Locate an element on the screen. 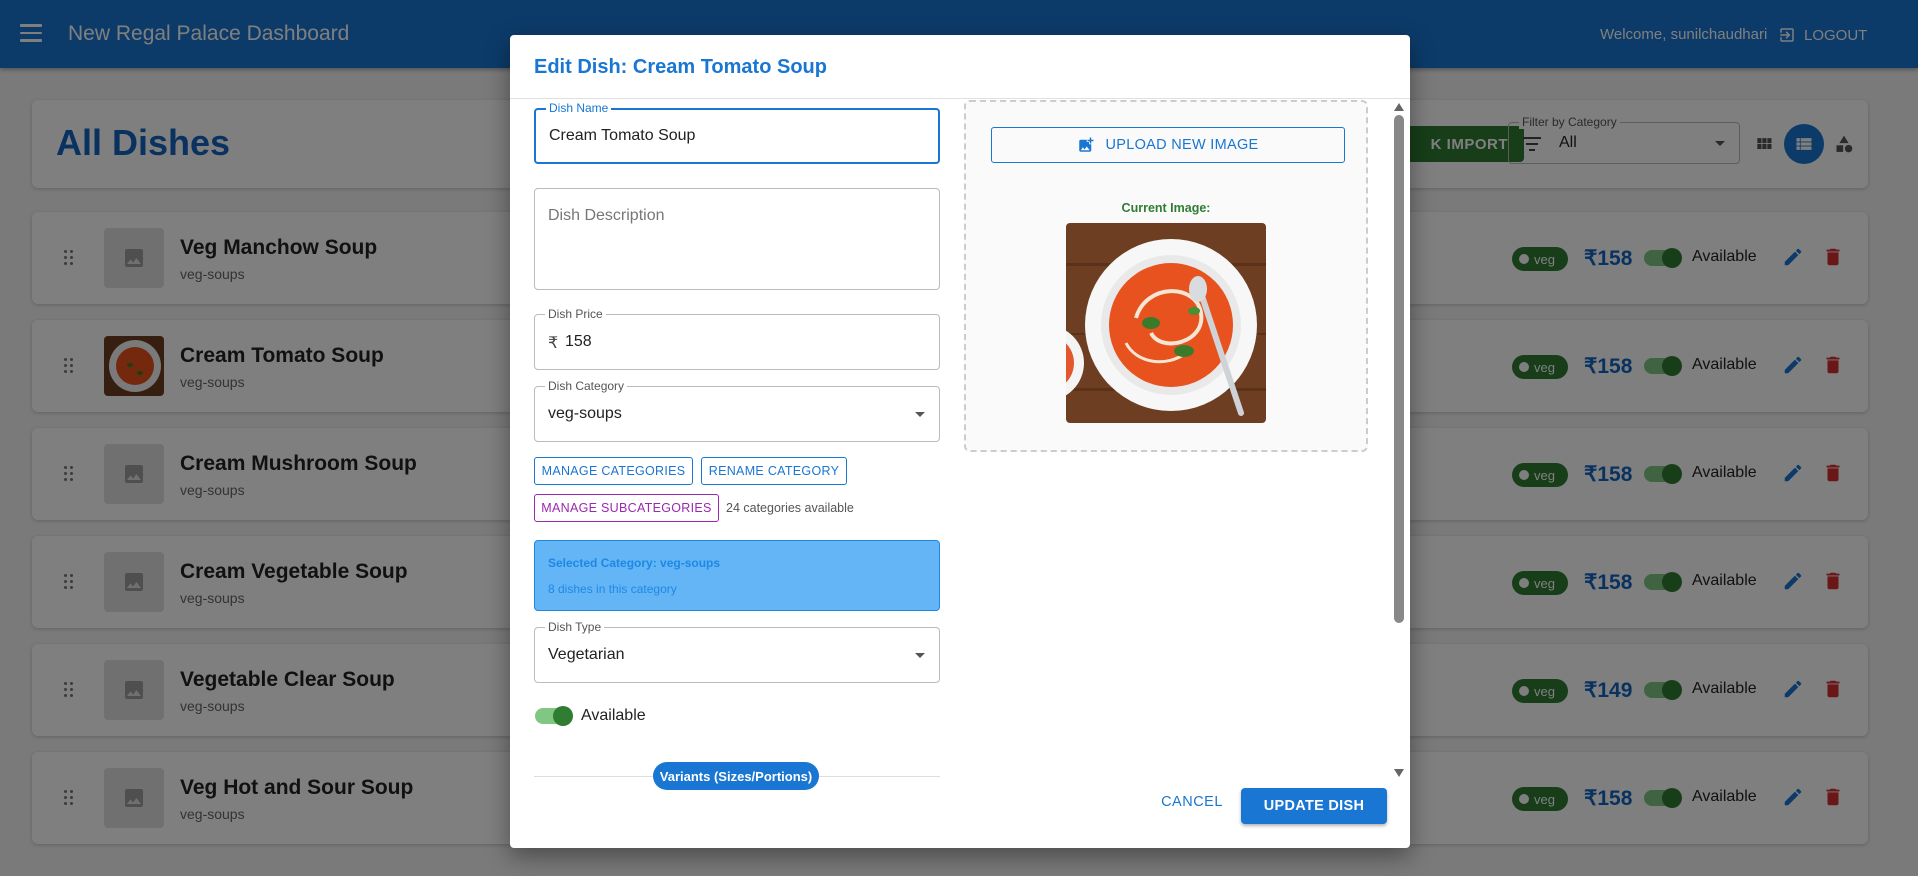 This screenshot has height=876, width=1918. dish-name-value: Cream Tomato Soup is located at coordinates (622, 135).